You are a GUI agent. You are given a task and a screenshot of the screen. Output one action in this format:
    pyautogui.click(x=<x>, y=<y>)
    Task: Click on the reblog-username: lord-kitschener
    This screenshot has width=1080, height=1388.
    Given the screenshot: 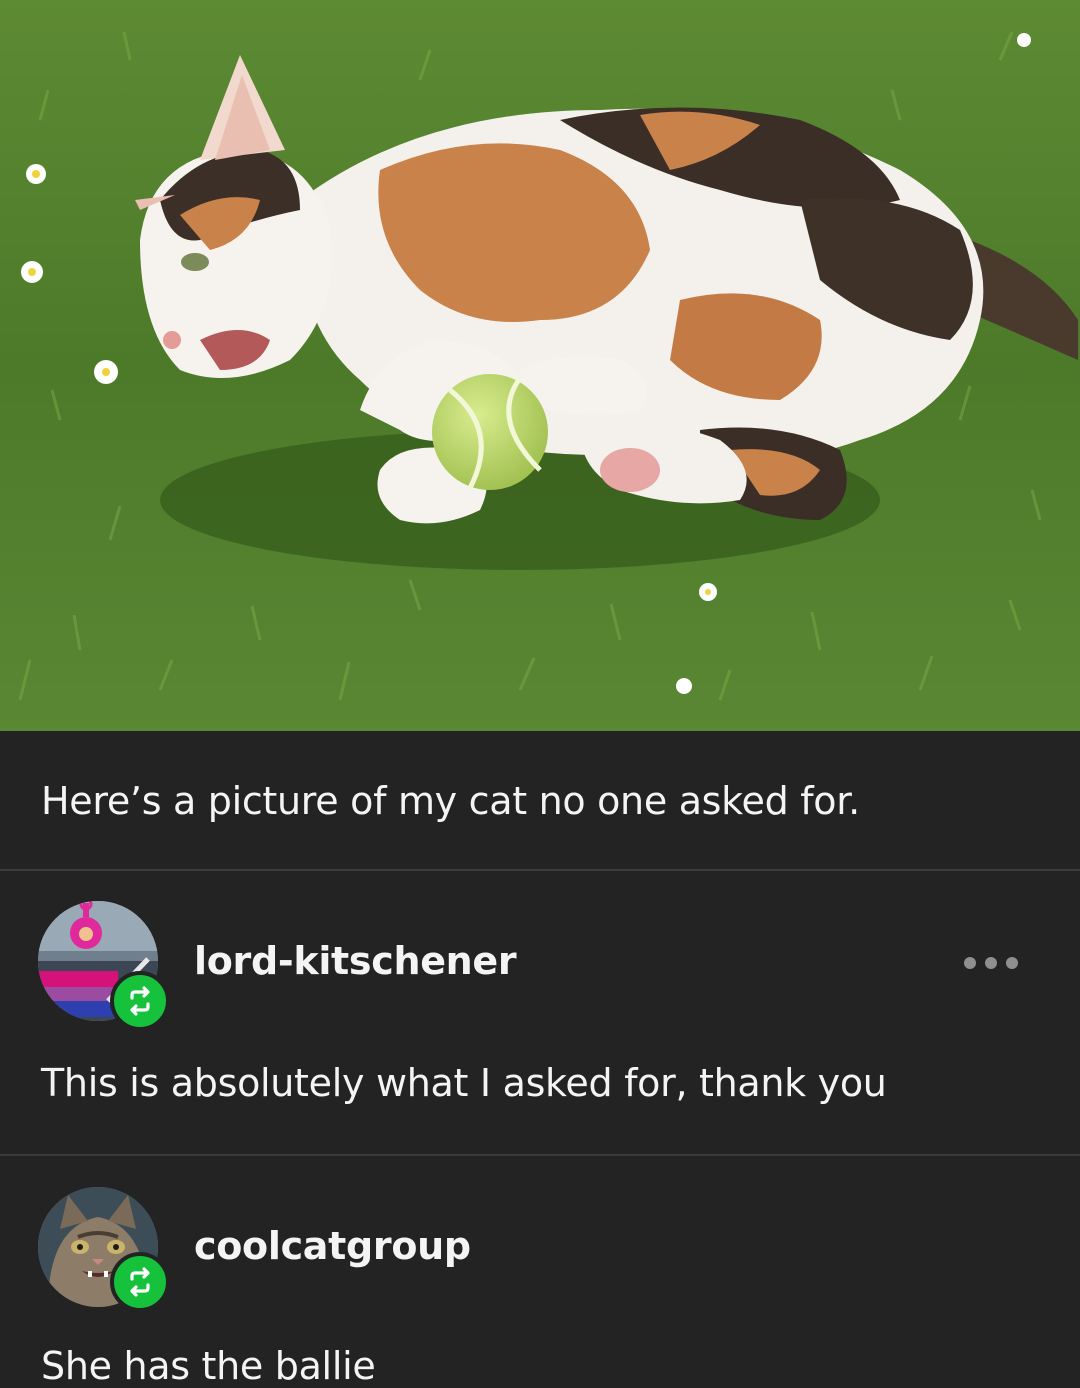 What is the action you would take?
    pyautogui.click(x=355, y=961)
    